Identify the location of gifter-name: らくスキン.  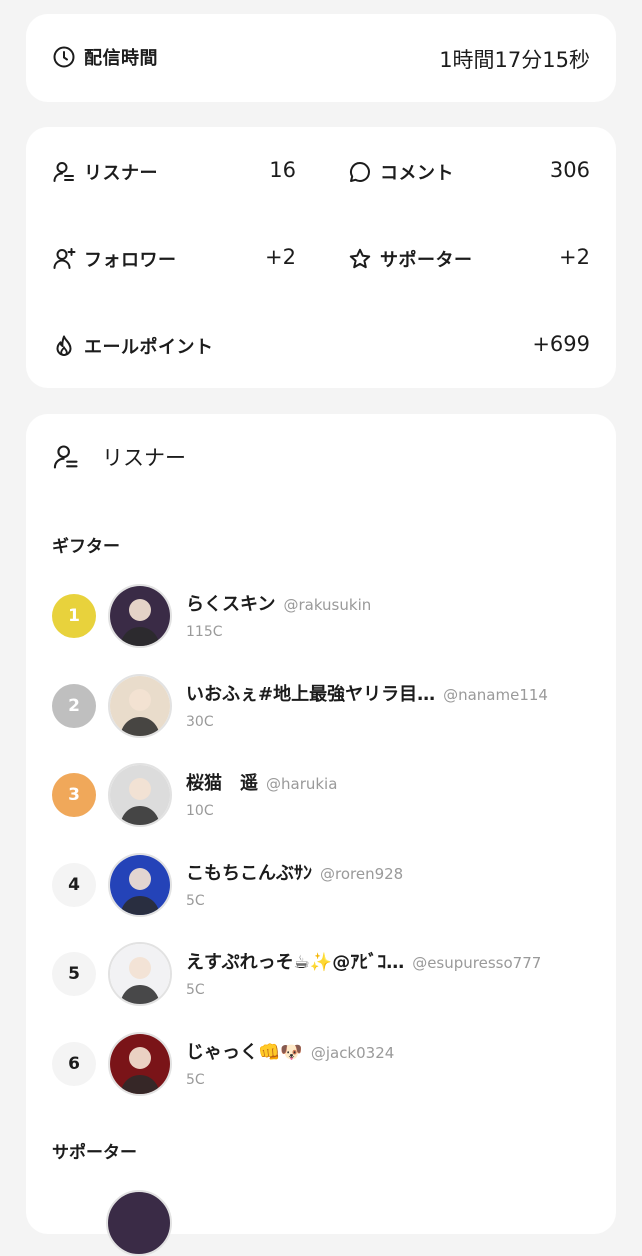
(230, 603).